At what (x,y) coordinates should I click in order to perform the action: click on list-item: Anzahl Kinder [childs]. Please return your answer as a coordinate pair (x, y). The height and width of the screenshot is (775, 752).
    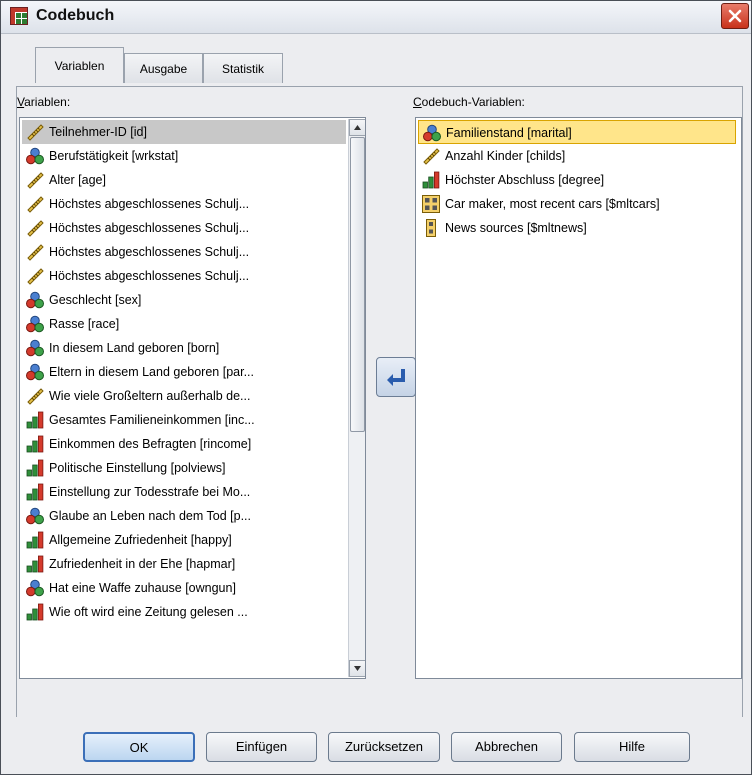
    Looking at the image, I should click on (577, 156).